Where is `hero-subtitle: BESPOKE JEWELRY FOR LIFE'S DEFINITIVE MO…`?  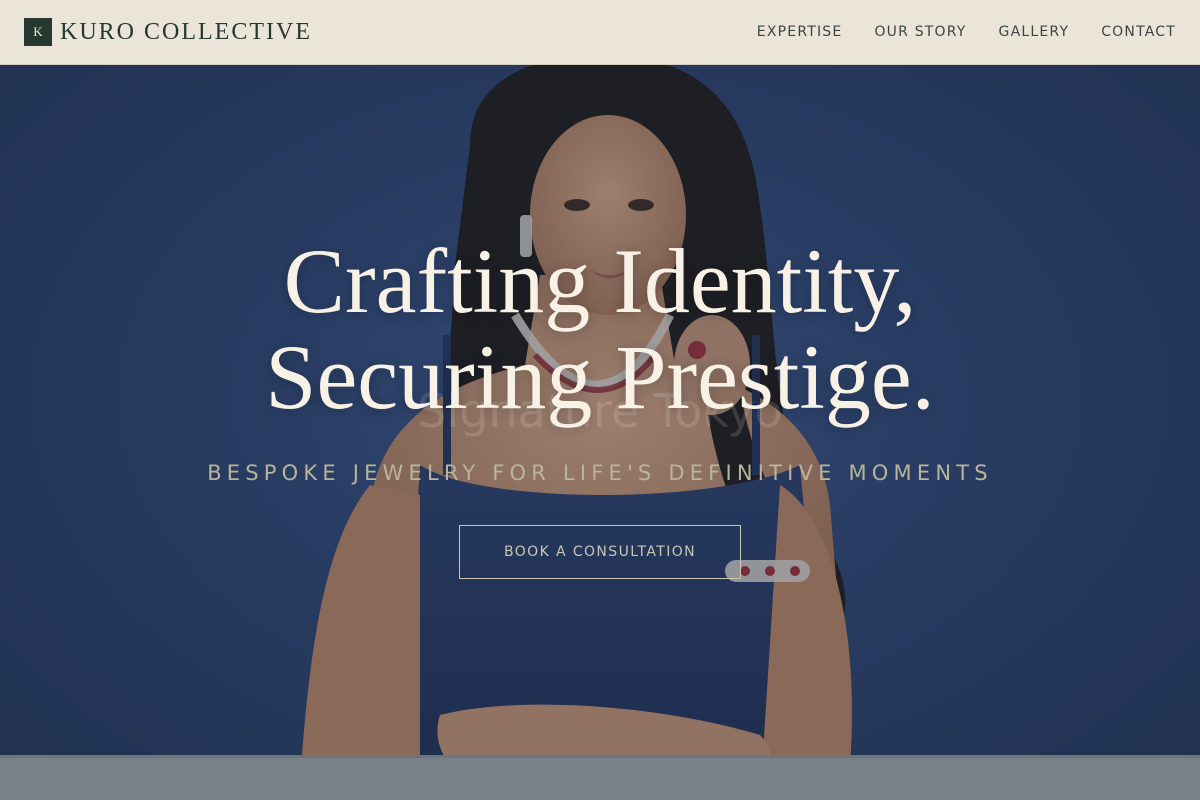
hero-subtitle: BESPOKE JEWELRY FOR LIFE'S DEFINITIVE MO… is located at coordinates (600, 473).